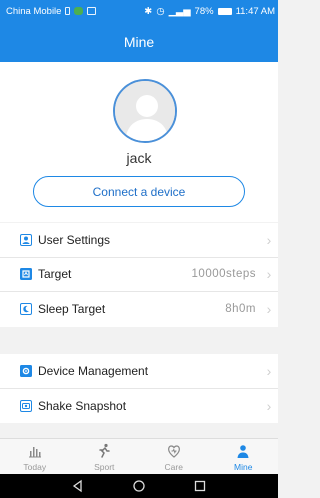 This screenshot has width=320, height=498. I want to click on recents-icon, so click(200, 486).